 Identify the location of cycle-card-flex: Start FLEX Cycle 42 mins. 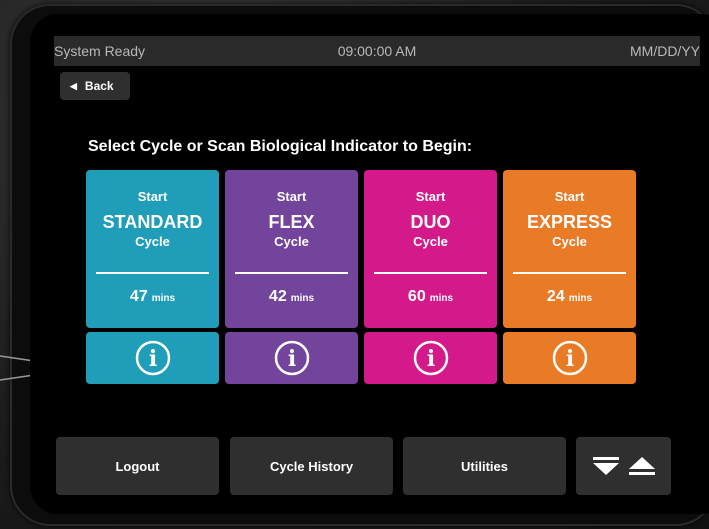
(291, 249).